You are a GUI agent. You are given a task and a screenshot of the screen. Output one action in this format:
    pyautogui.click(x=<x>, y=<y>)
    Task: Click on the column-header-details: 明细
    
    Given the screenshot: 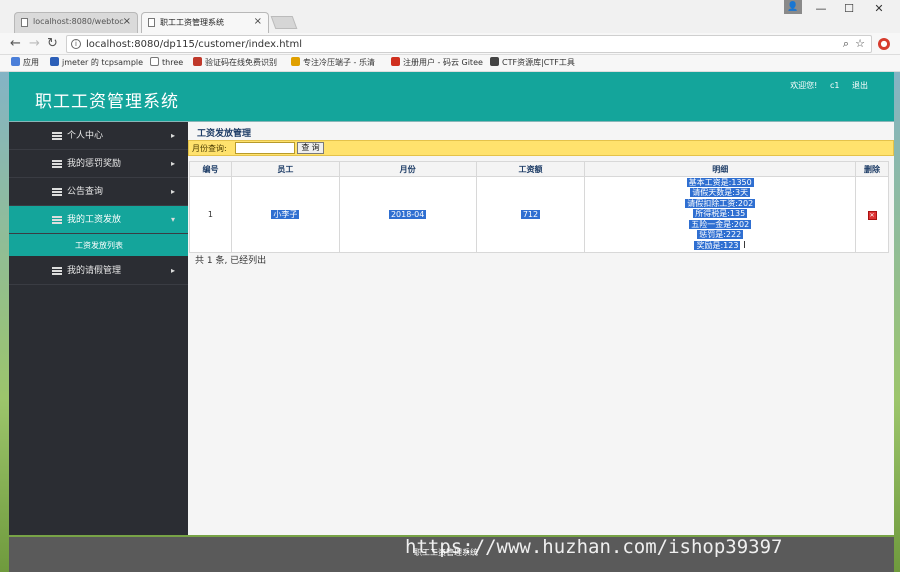 What is the action you would take?
    pyautogui.click(x=720, y=169)
    